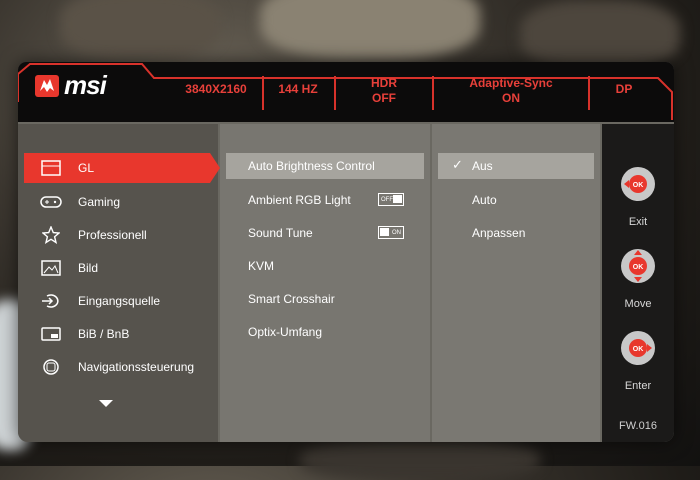 The height and width of the screenshot is (480, 700). I want to click on panel-icon, so click(51, 168).